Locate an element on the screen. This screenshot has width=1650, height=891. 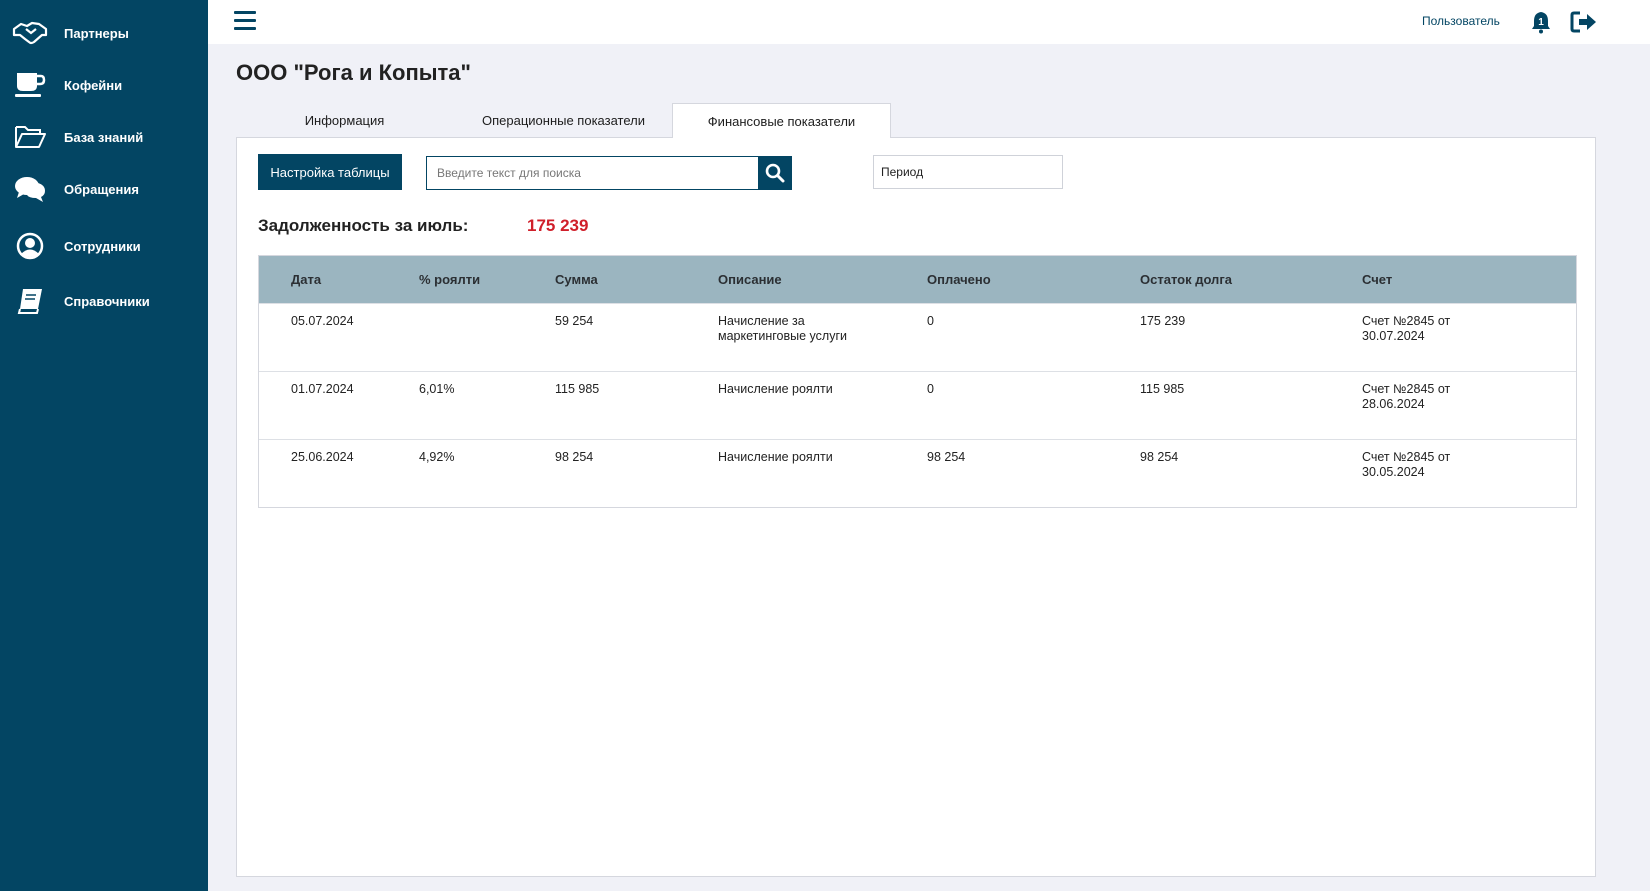
column-header-paid: Оплачено is located at coordinates (959, 279).